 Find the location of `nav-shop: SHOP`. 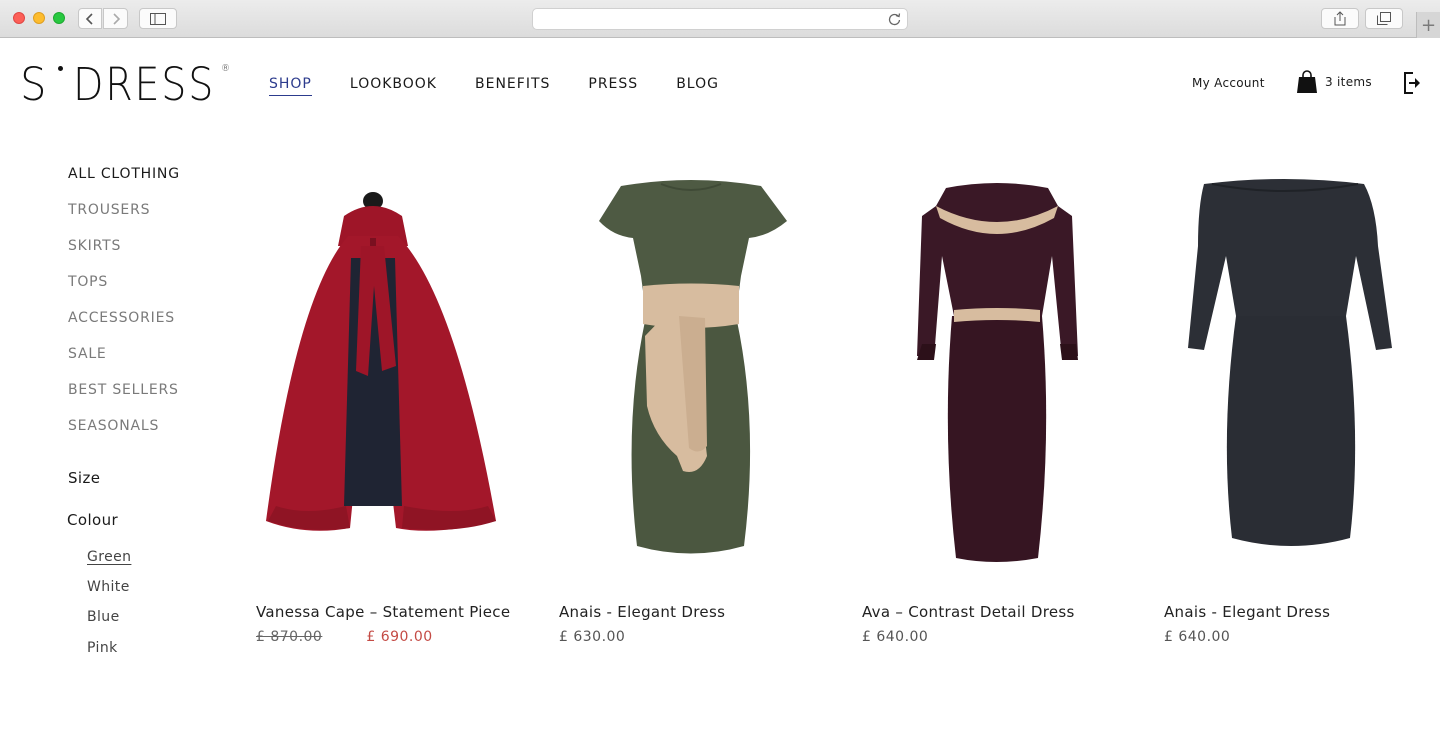

nav-shop: SHOP is located at coordinates (290, 85).